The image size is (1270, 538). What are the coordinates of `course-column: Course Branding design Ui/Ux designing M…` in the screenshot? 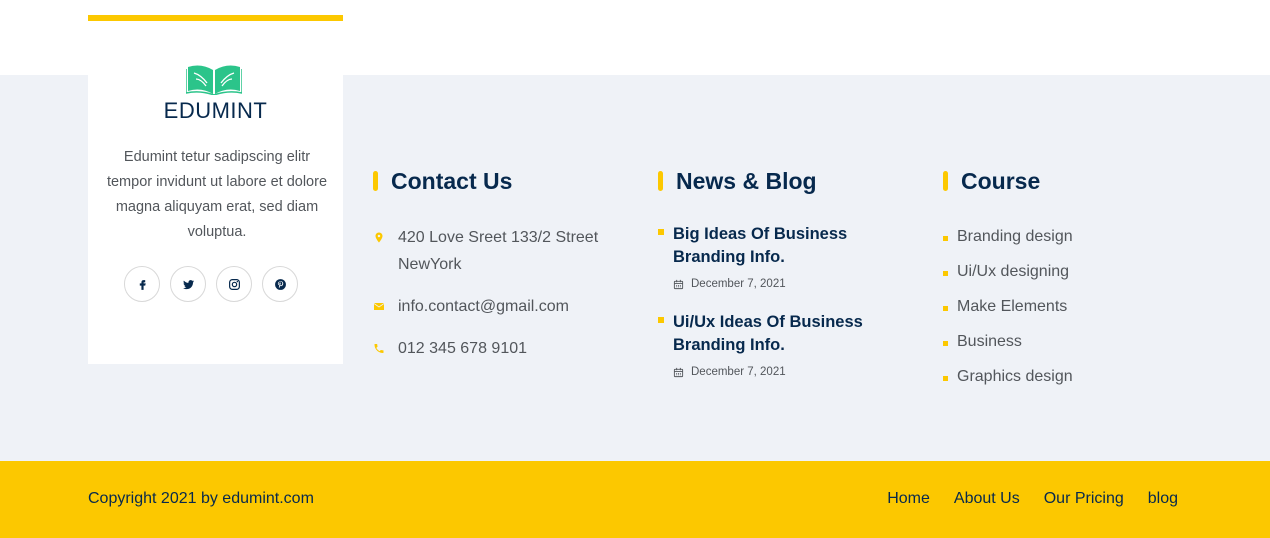 It's located at (1053, 276).